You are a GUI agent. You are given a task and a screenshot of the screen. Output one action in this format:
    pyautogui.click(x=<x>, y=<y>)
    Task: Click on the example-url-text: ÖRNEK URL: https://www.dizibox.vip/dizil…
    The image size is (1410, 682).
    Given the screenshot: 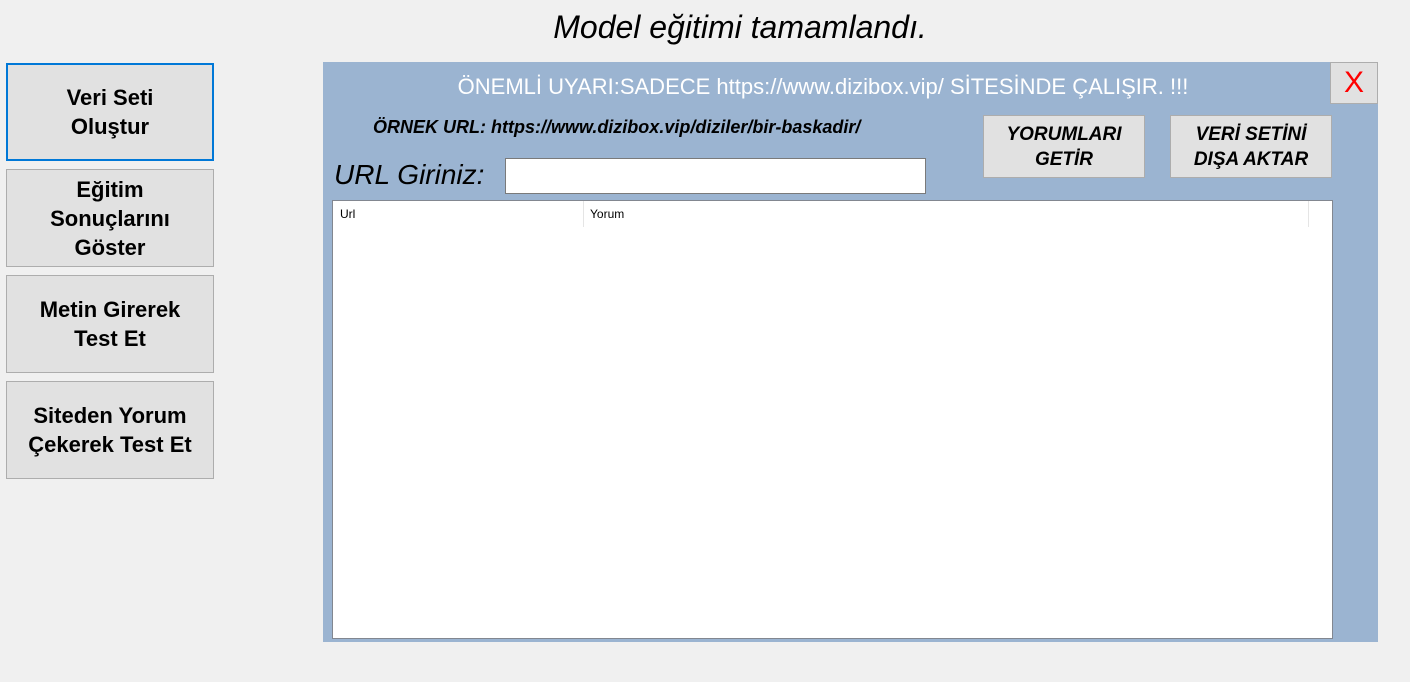 What is the action you would take?
    pyautogui.click(x=617, y=127)
    